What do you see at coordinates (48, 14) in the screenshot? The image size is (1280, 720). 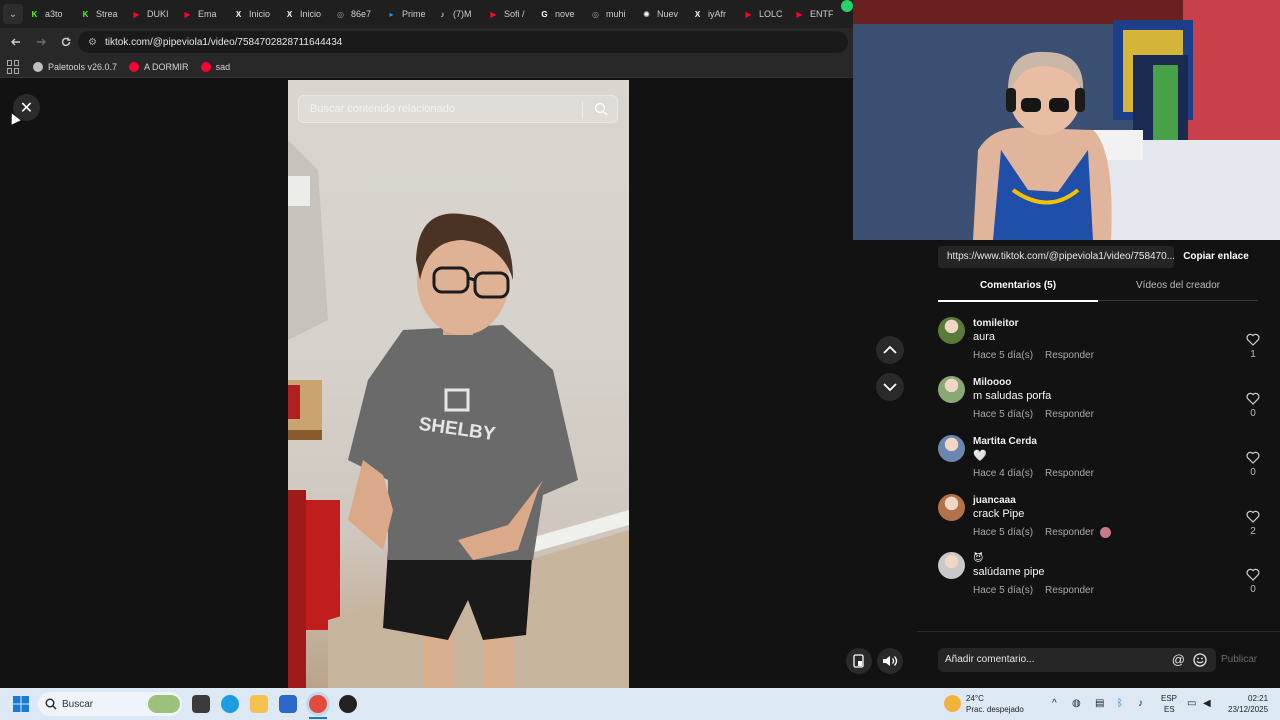 I see `browser-tab: Ka3to` at bounding box center [48, 14].